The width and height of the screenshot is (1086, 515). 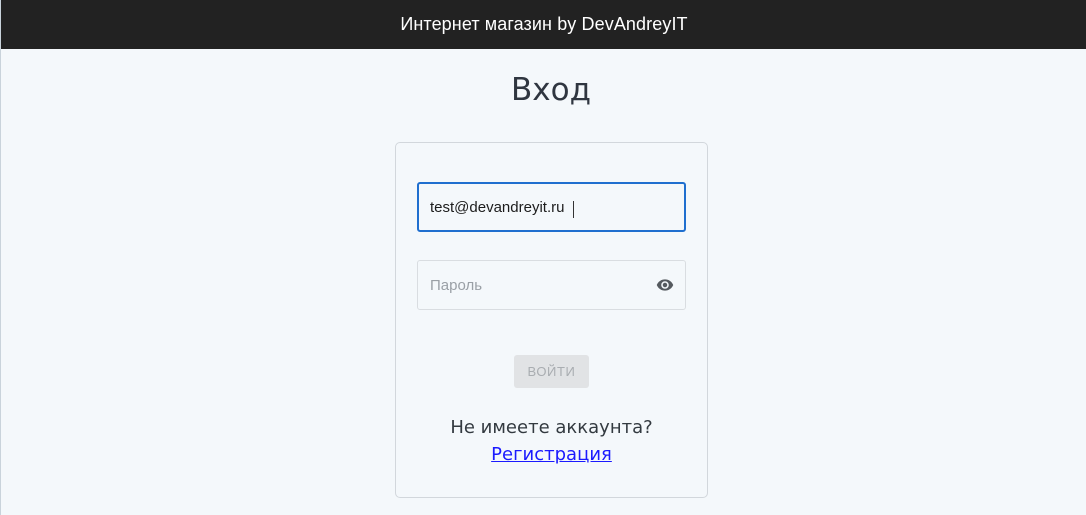 I want to click on top-navbar: Интернет магазин by DevAndreyIT, so click(x=543, y=24).